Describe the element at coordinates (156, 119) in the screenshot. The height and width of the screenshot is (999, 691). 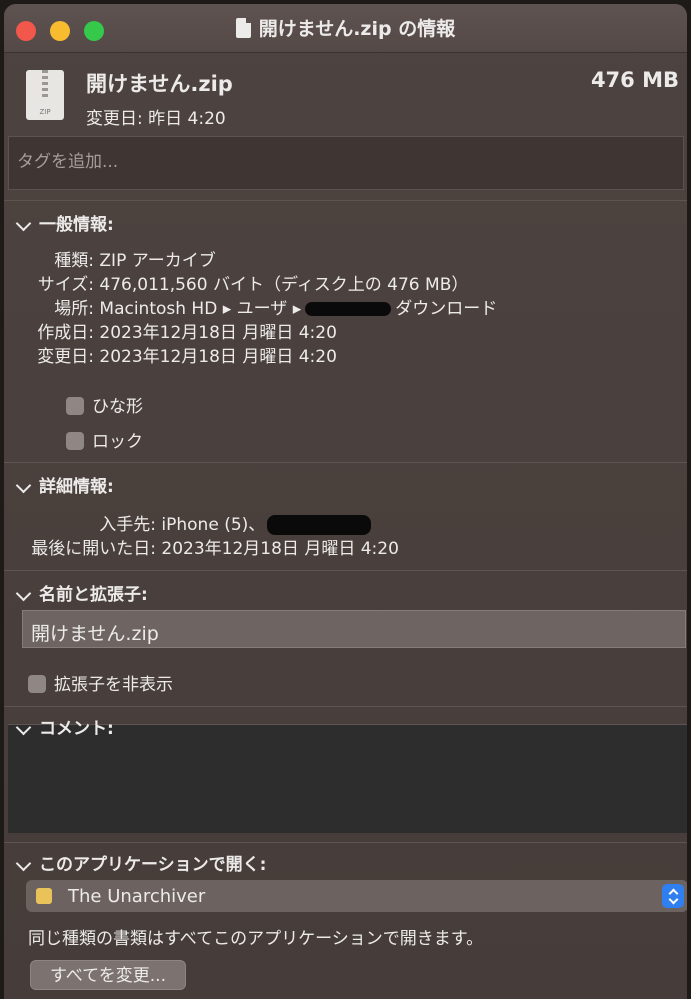
I see `file-modified: 変更日: 昨日 4:20` at that location.